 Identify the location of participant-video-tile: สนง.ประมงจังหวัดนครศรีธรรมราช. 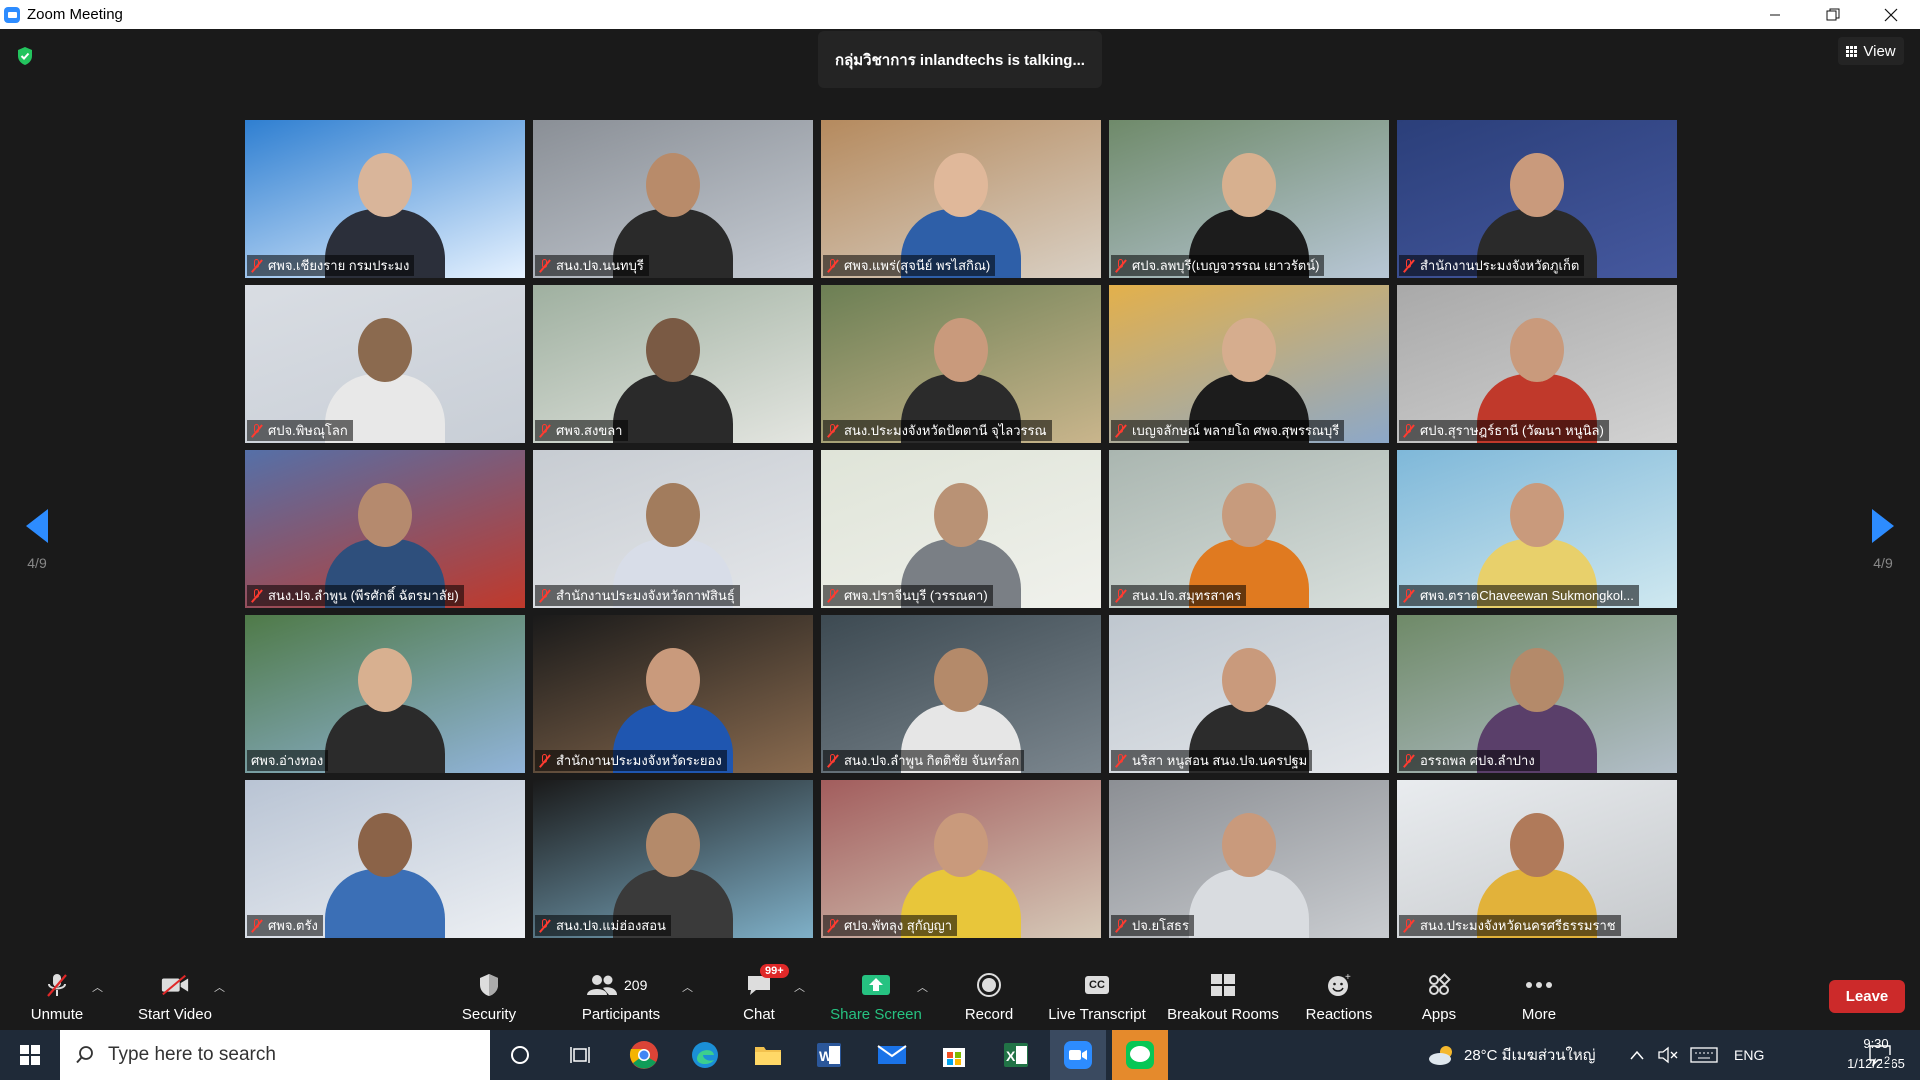
(1537, 859).